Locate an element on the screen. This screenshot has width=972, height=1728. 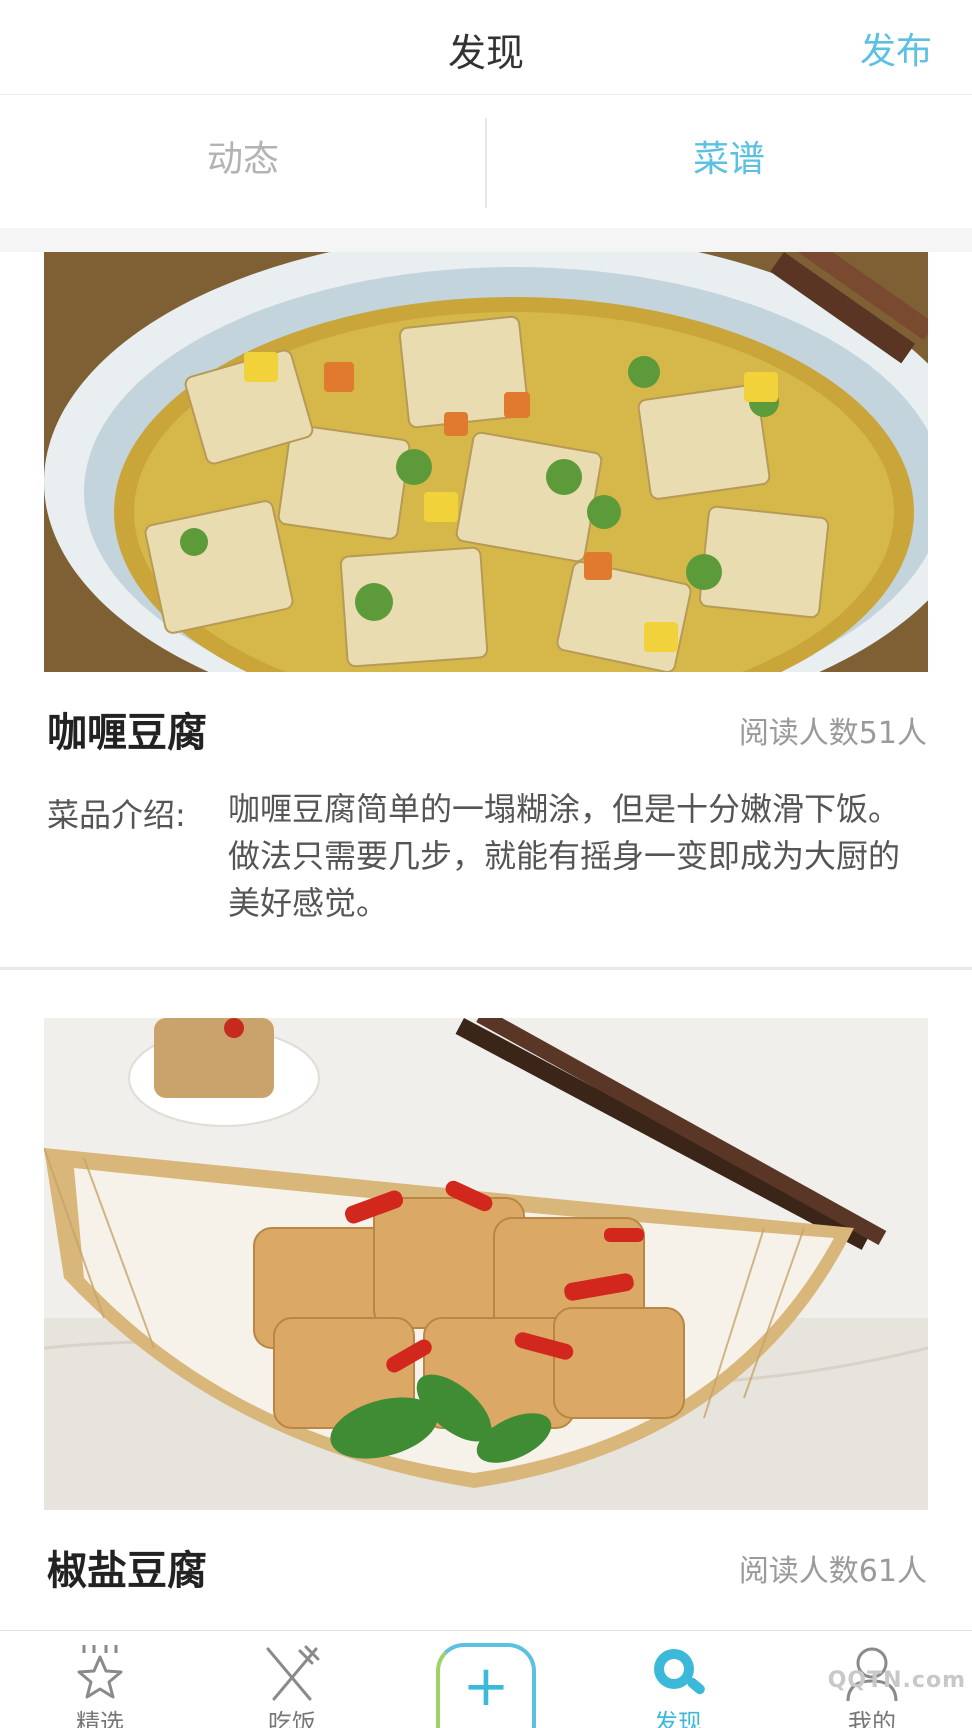
read-count: 阅读人数51人 is located at coordinates (832, 733).